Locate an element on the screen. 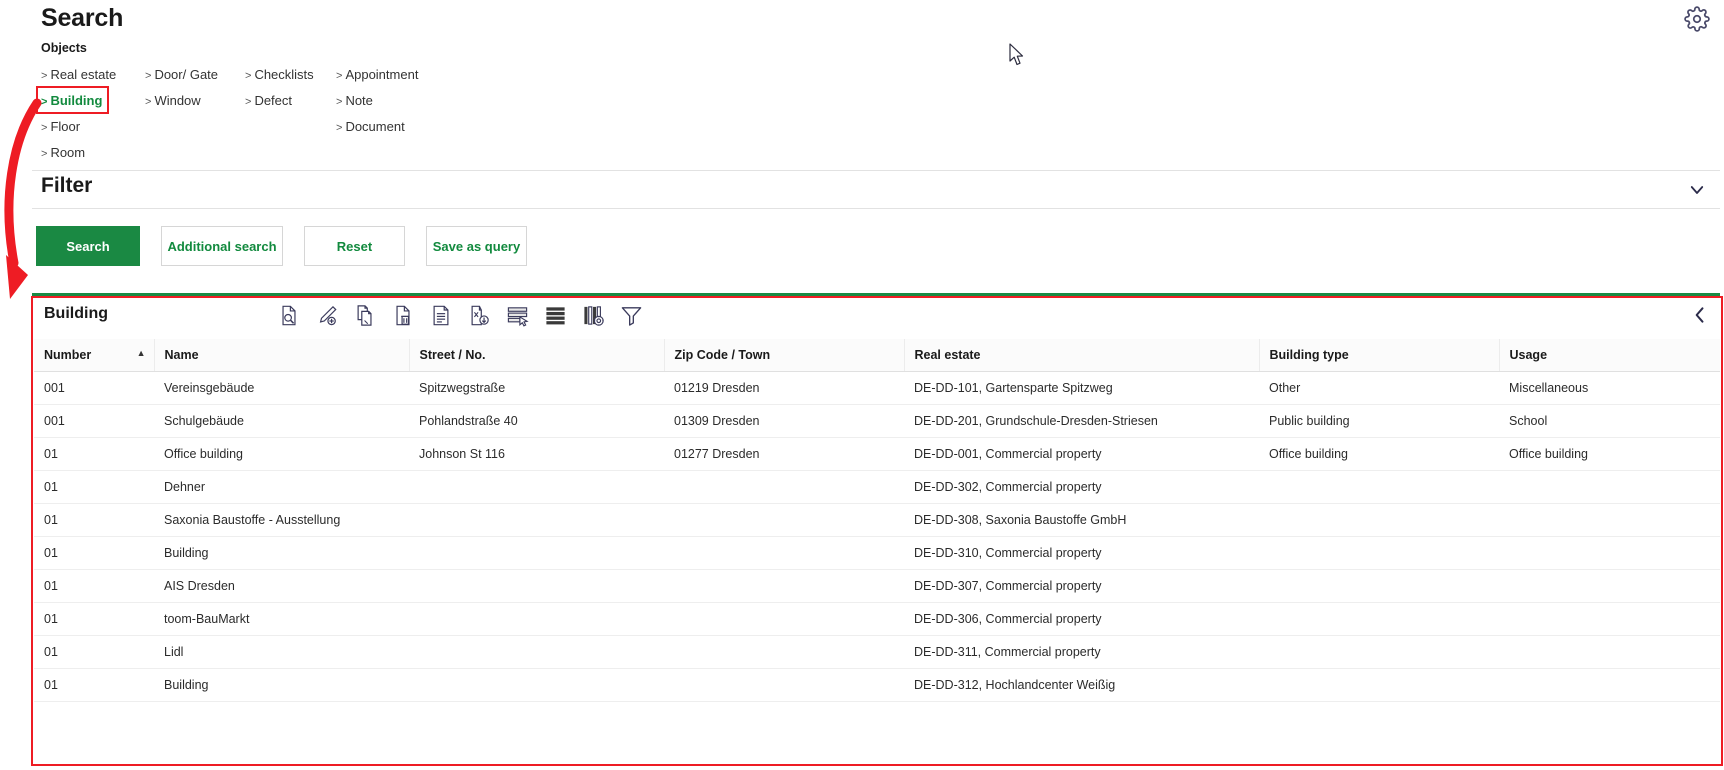 The width and height of the screenshot is (1724, 770). table-row: 01 Lidl DE-DD-311, Commercial property is located at coordinates (877, 652).